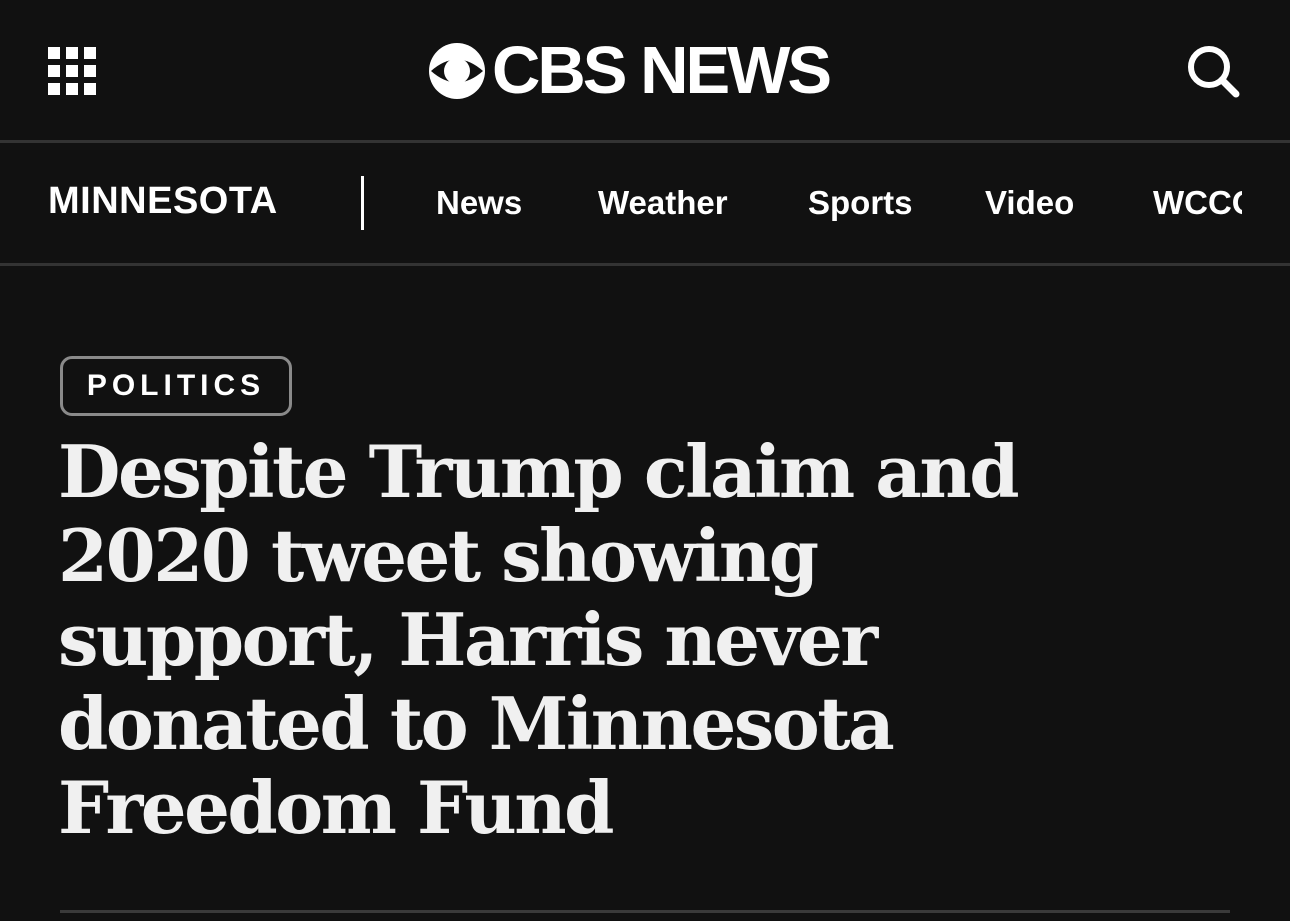 This screenshot has width=1290, height=921. What do you see at coordinates (476, 723) in the screenshot?
I see `headline-line: donated to Minnesota` at bounding box center [476, 723].